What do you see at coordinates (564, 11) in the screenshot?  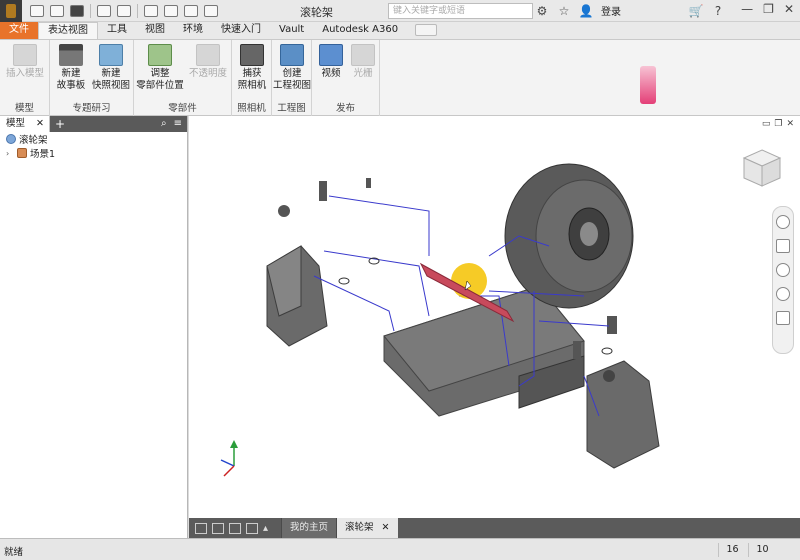 I see `favorites-icon: ☆` at bounding box center [564, 11].